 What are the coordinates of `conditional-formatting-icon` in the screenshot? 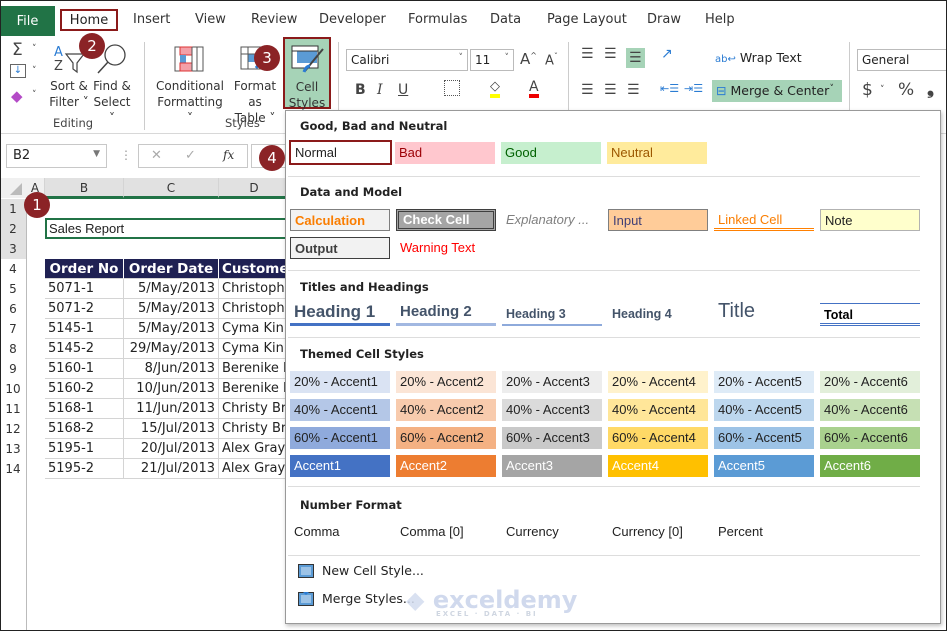 It's located at (189, 59).